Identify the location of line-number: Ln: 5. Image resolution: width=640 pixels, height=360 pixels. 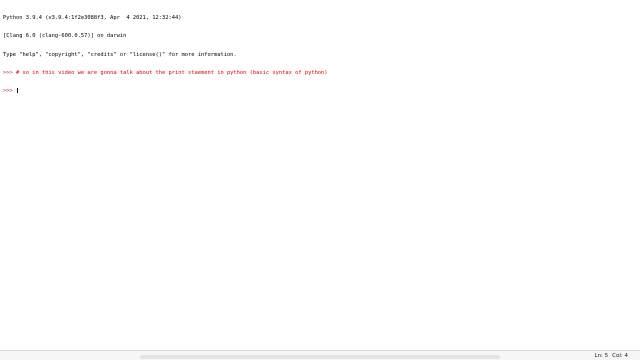
(601, 356).